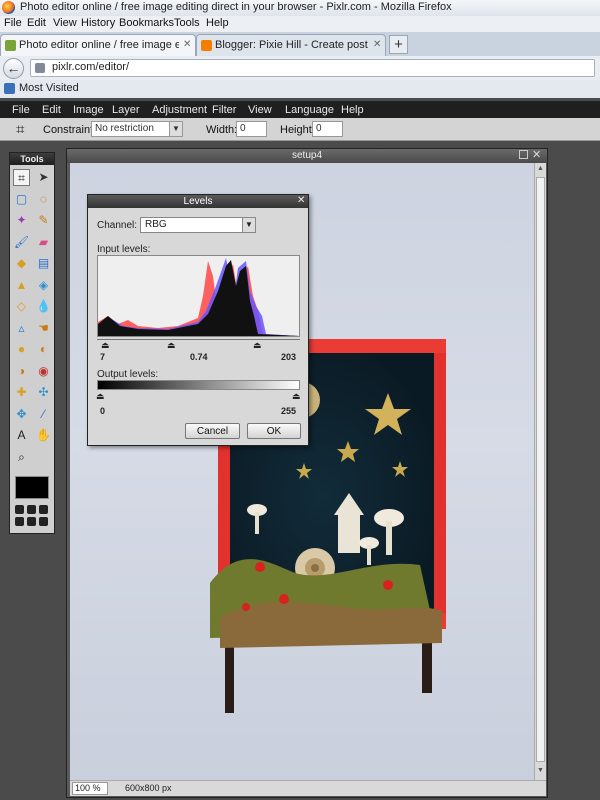  I want to click on bookmarks-bar: Most Visited, so click(300, 89).